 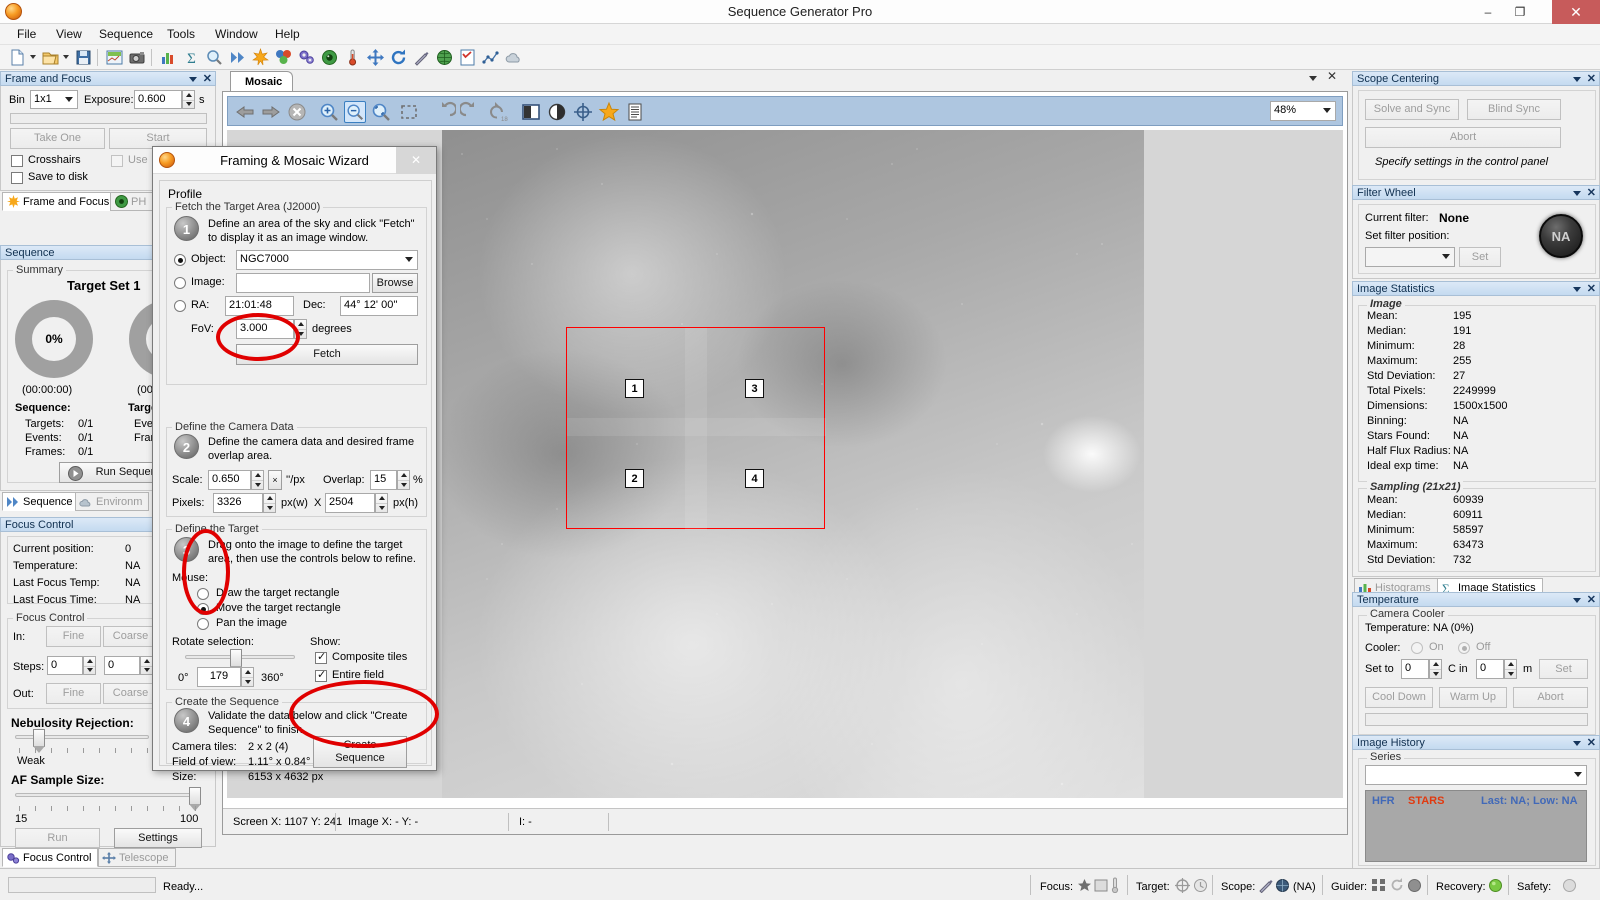 What do you see at coordinates (1464, 648) in the screenshot?
I see `cooler-off-radio` at bounding box center [1464, 648].